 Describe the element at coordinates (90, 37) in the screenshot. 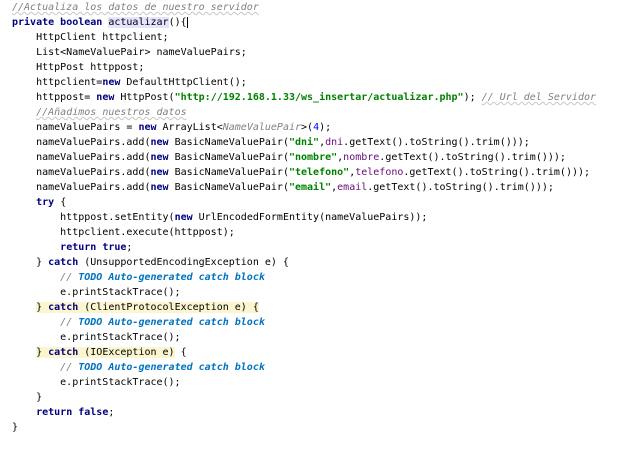

I see `code-token: HttpClient httpclient;` at that location.